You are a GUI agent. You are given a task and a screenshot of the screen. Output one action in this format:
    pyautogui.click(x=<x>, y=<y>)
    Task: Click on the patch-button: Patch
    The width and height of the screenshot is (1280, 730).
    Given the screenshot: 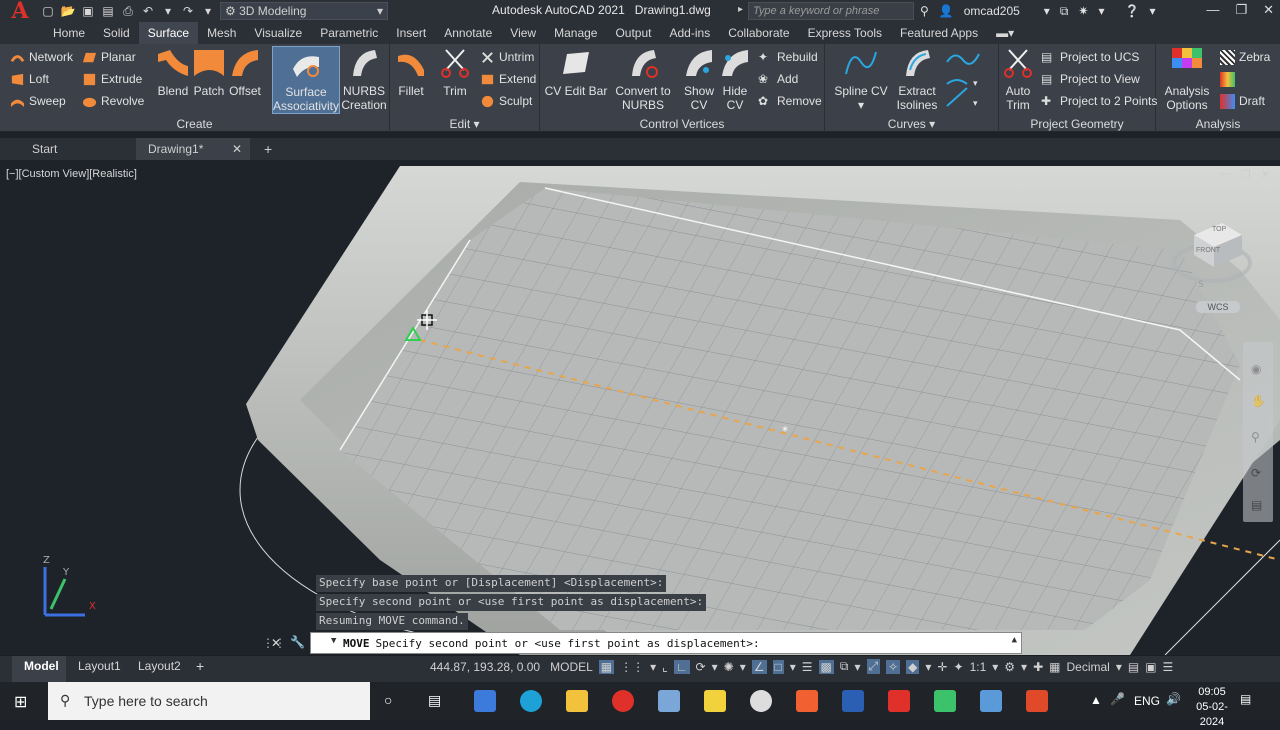 What is the action you would take?
    pyautogui.click(x=209, y=80)
    